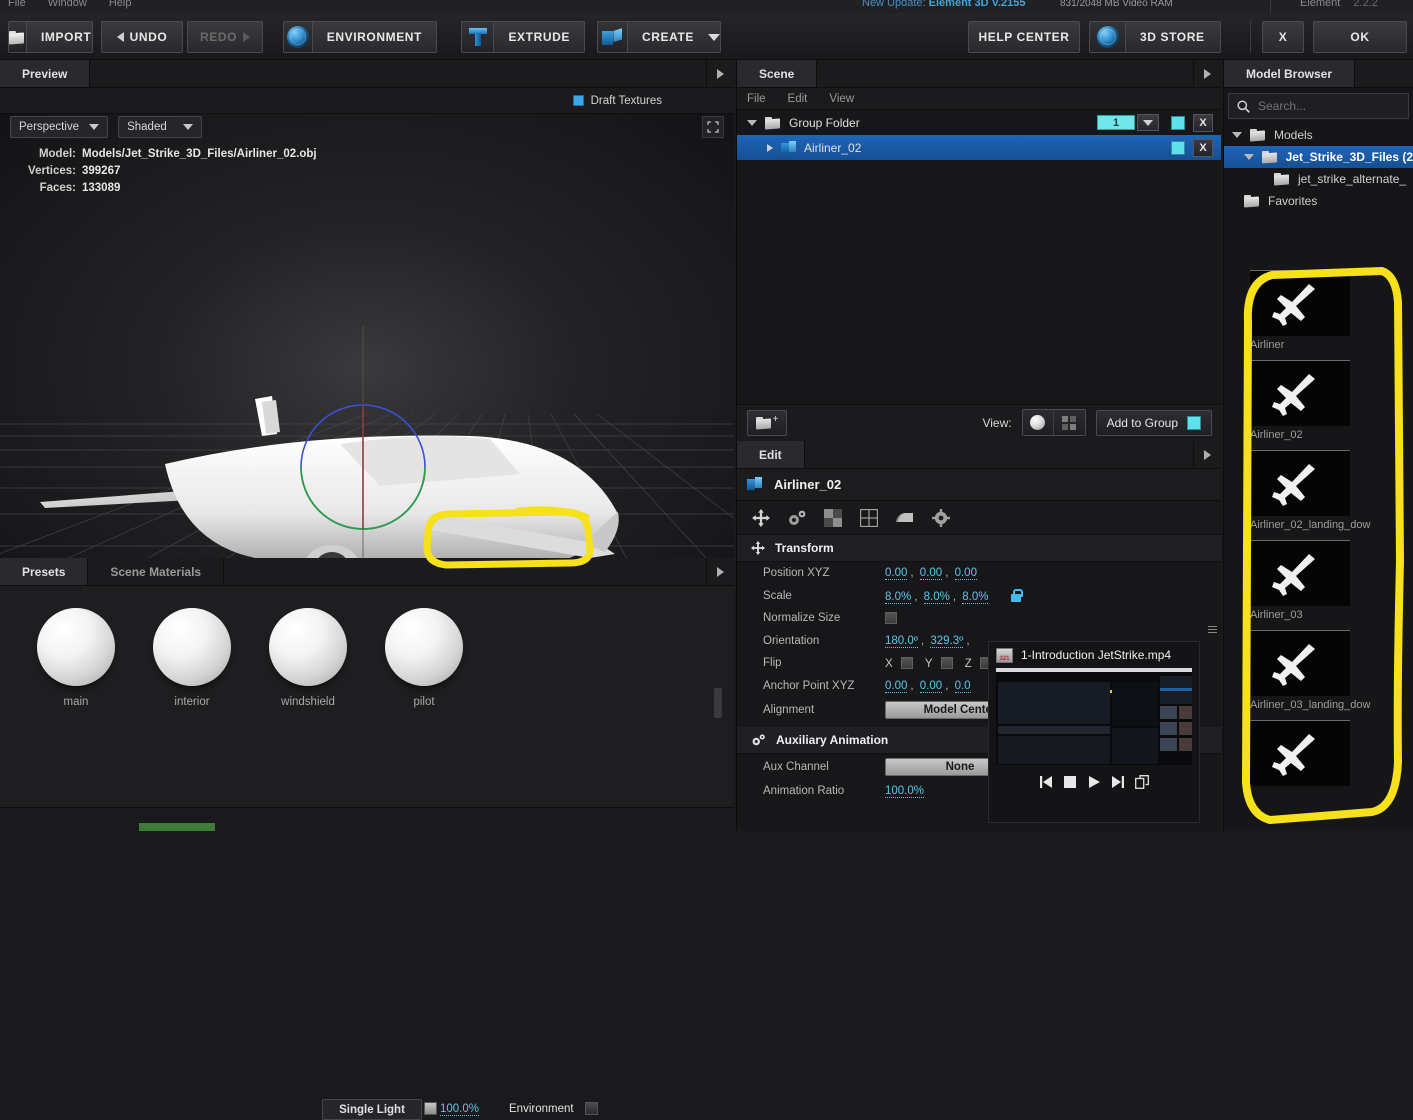 The width and height of the screenshot is (1413, 1120). Describe the element at coordinates (1142, 782) in the screenshot. I see `video-popout-button` at that location.